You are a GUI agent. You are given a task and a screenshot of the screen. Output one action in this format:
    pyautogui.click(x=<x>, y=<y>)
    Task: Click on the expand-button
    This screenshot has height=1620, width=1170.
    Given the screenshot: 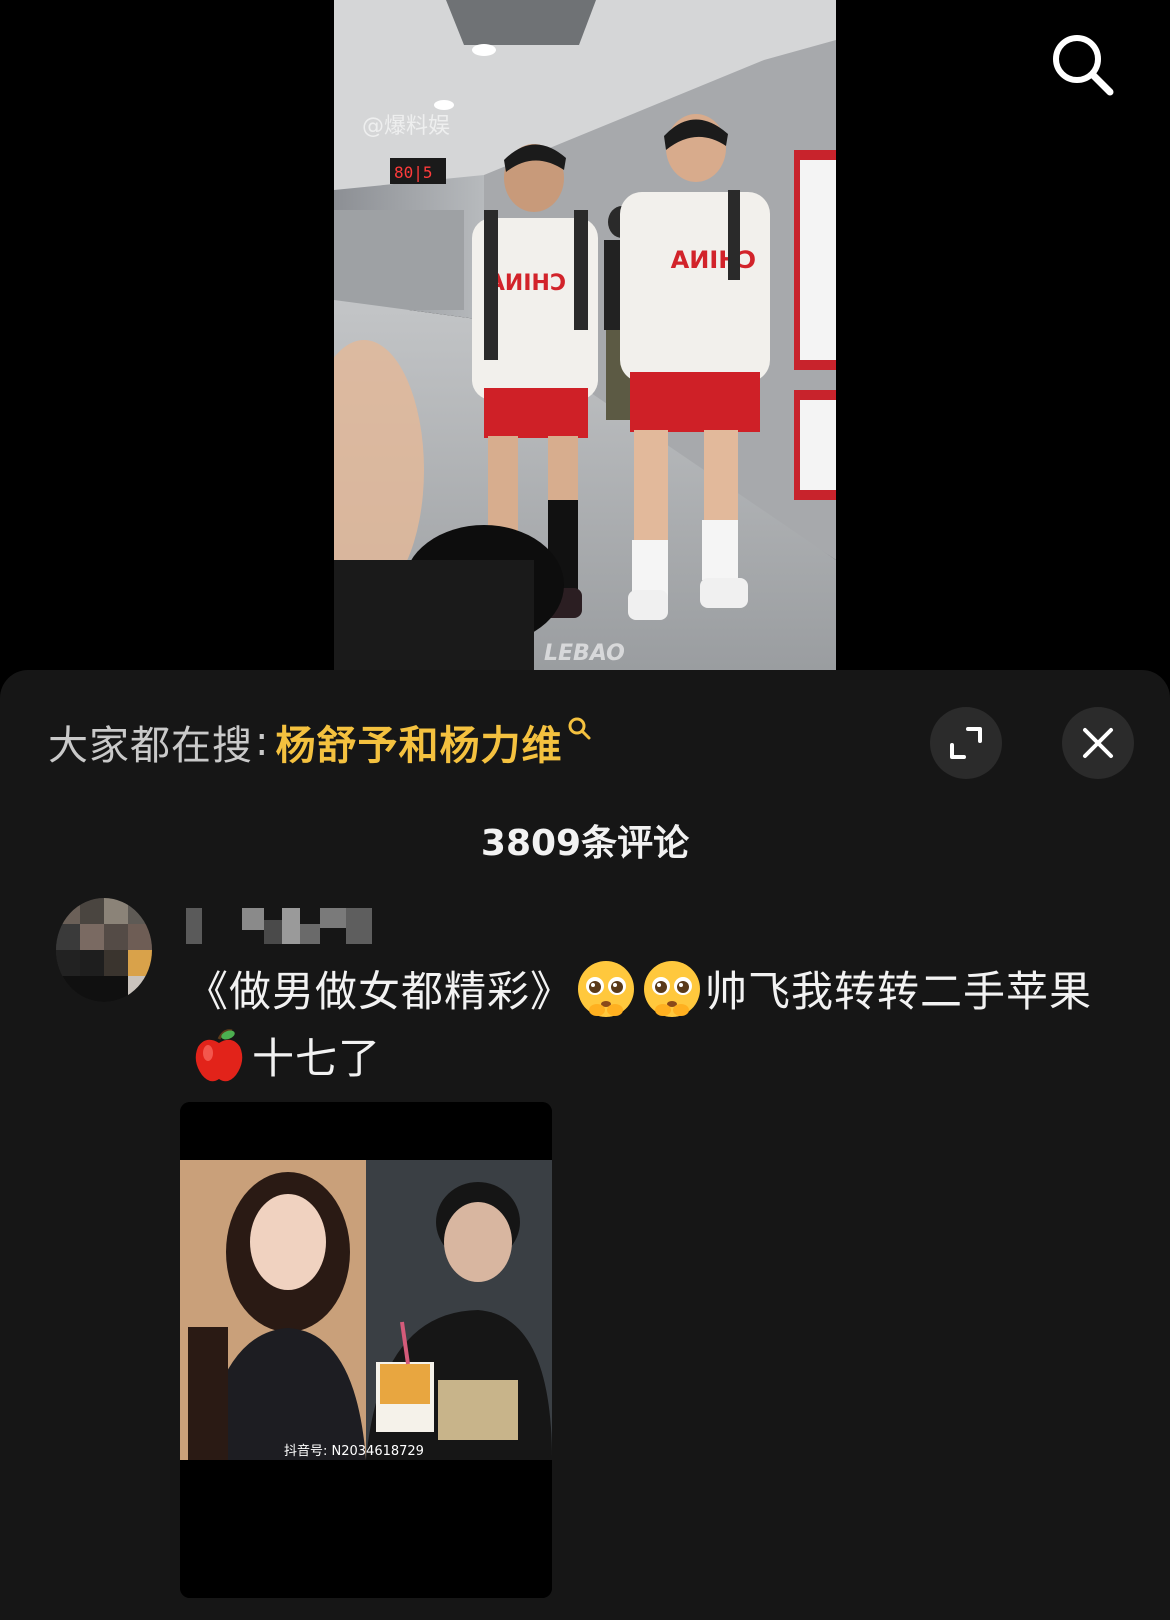 What is the action you would take?
    pyautogui.click(x=966, y=743)
    